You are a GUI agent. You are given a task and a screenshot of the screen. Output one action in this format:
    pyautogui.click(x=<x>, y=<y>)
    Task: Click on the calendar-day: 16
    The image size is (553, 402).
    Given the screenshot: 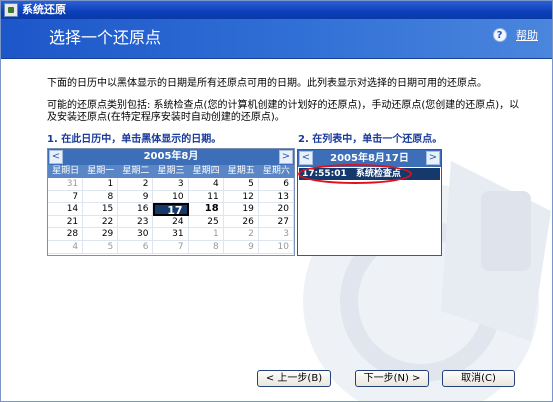 What is the action you would take?
    pyautogui.click(x=136, y=209)
    